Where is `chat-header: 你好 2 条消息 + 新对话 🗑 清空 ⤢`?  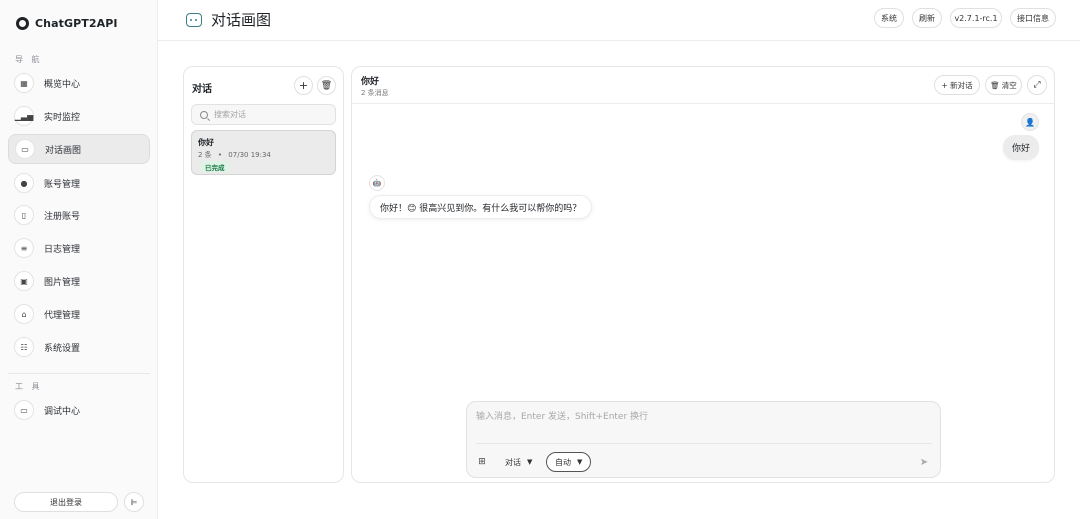
chat-header: 你好 2 条消息 + 新对话 🗑 清空 ⤢ is located at coordinates (703, 85).